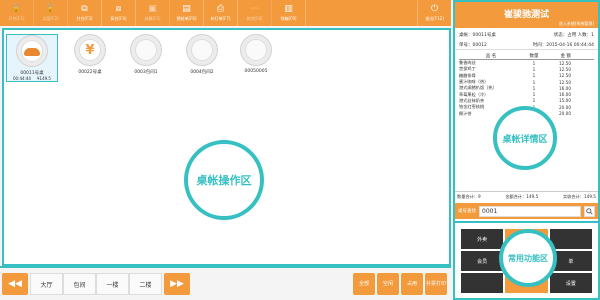  I want to click on toolbar-button-label: 开台[F1], so click(16, 18).